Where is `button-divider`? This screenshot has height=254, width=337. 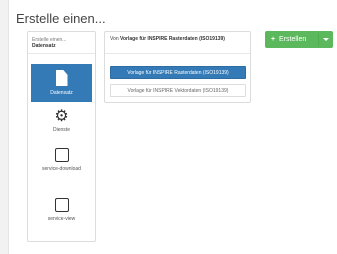
button-divider is located at coordinates (318, 39).